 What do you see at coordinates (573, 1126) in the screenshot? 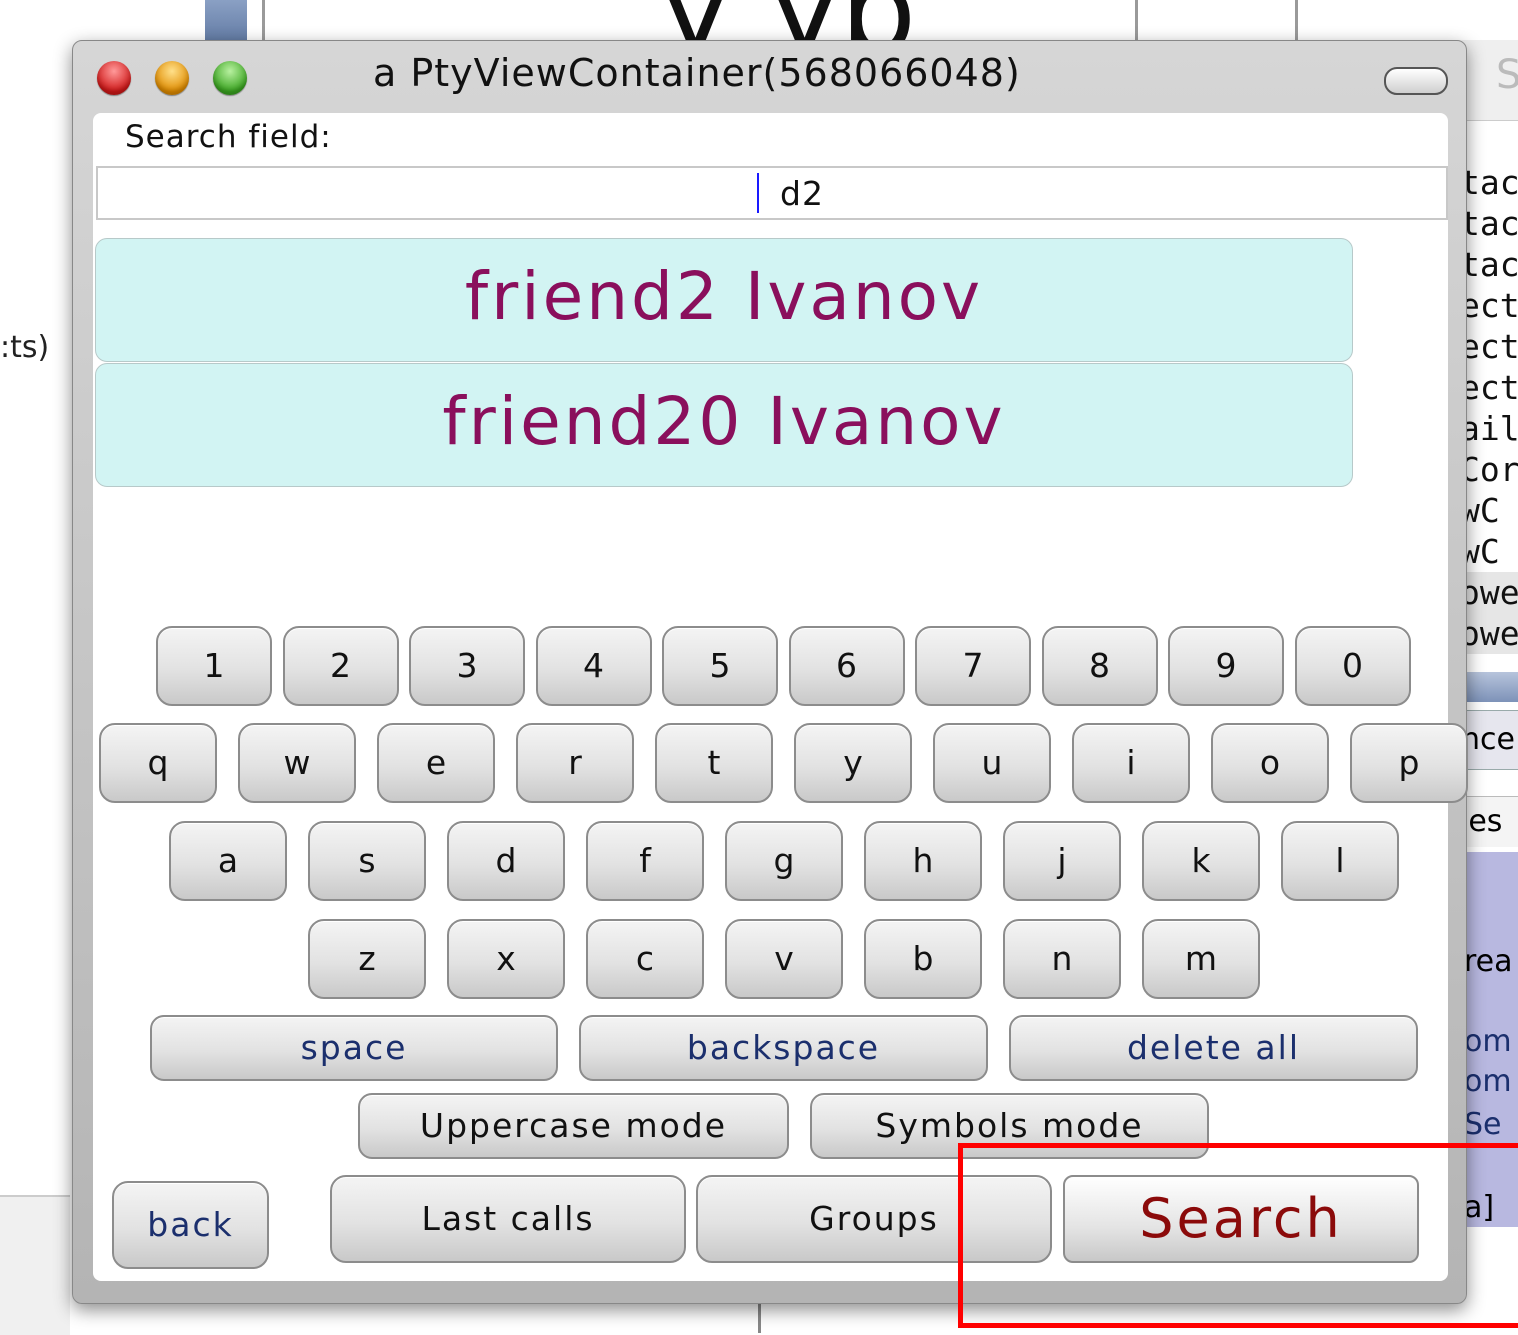
I see `uppercase-mode-button: Uppercase mode` at bounding box center [573, 1126].